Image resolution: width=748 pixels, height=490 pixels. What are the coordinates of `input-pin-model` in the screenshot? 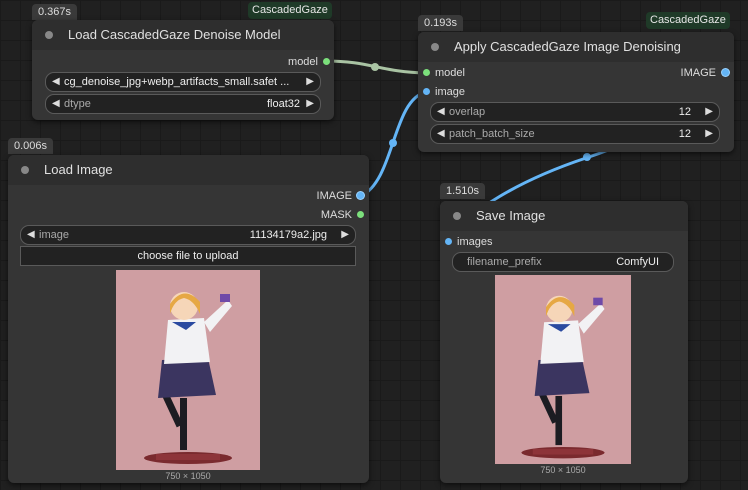 It's located at (426, 72).